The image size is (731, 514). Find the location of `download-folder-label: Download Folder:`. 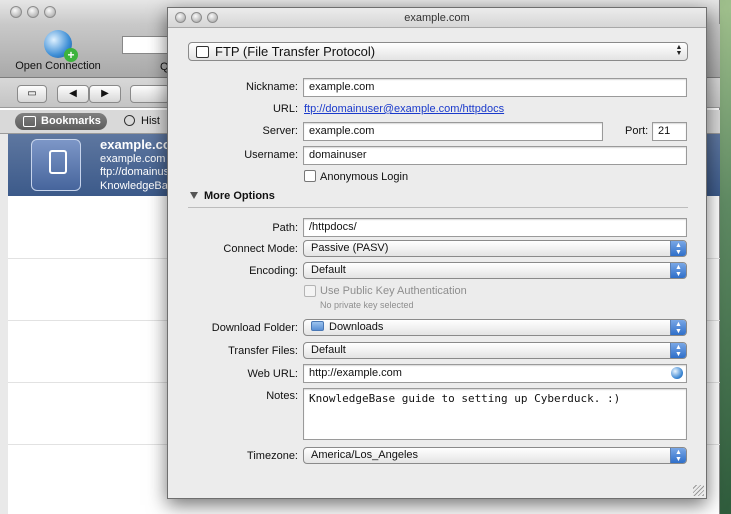

download-folder-label: Download Folder: is located at coordinates (254, 328).